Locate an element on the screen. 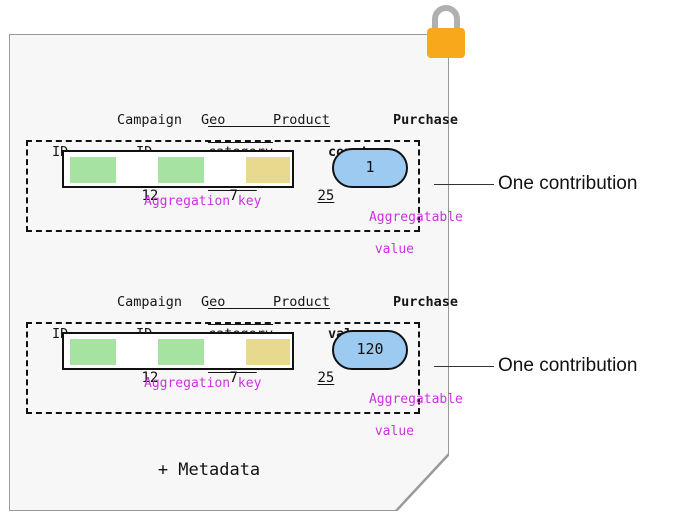  aggregatable-value-pill-1: 1 is located at coordinates (370, 168).